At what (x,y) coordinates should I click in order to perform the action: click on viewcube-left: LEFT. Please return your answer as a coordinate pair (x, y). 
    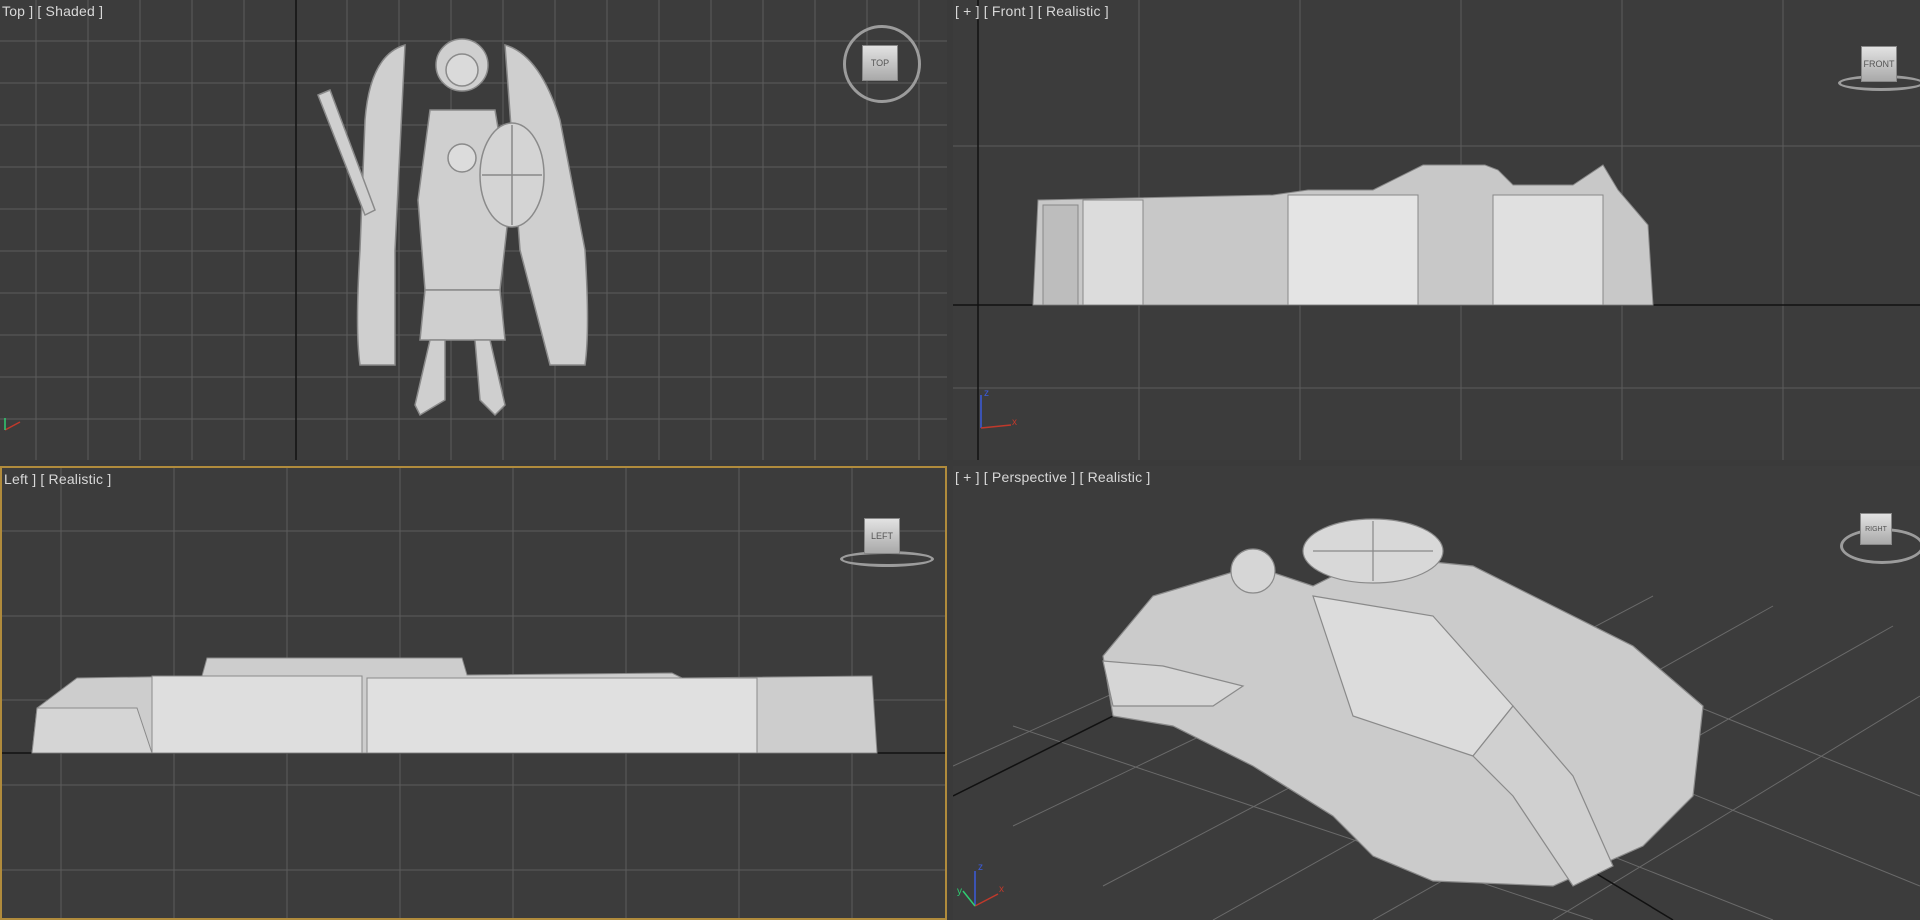
    Looking at the image, I should click on (882, 536).